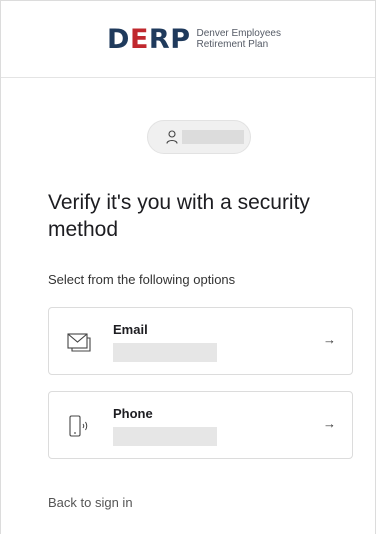 The height and width of the screenshot is (535, 378). Describe the element at coordinates (165, 436) in the screenshot. I see `phone-detail-redacted` at that location.